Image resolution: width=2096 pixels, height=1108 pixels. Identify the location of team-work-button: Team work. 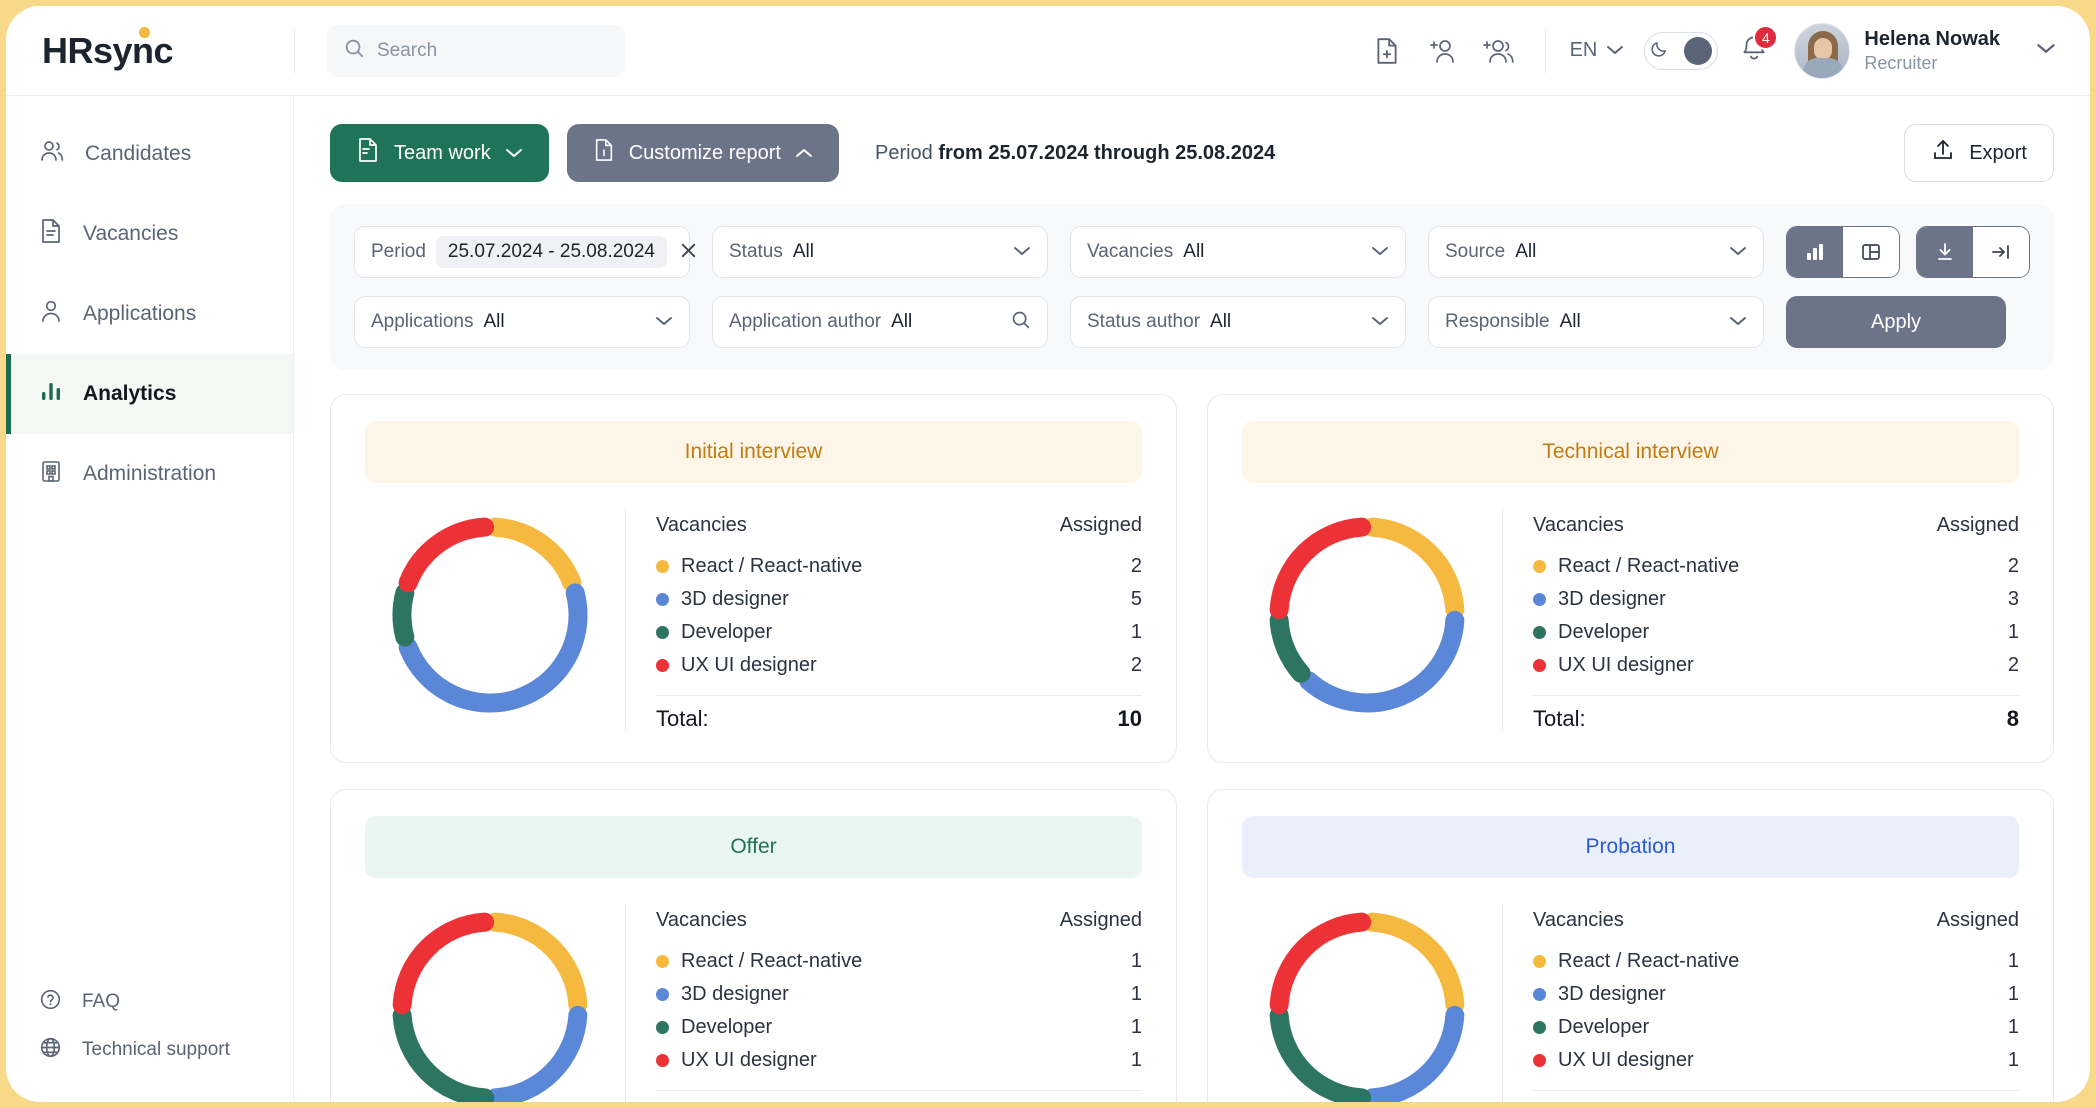
(439, 153).